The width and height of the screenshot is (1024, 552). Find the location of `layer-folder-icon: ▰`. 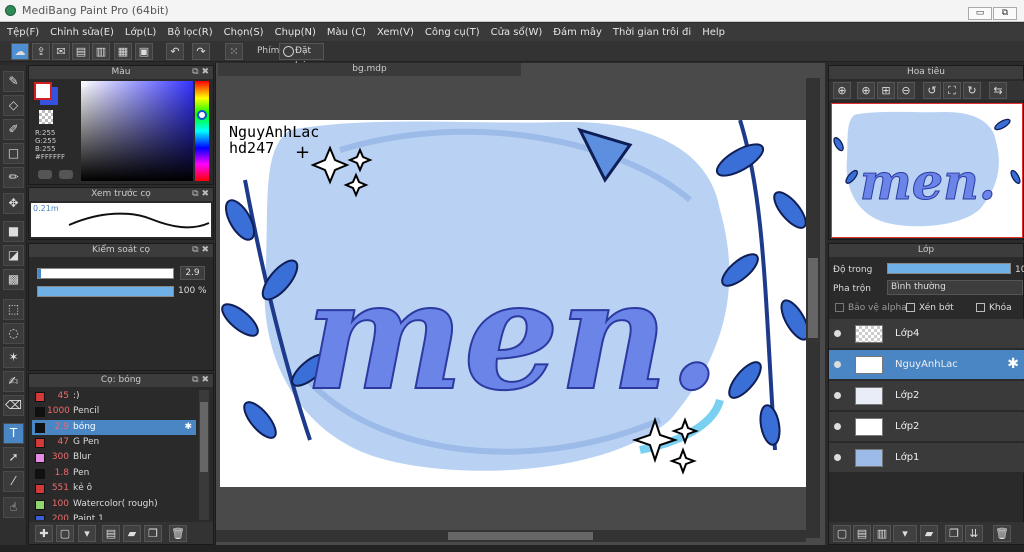

layer-folder-icon: ▰ is located at coordinates (929, 533).